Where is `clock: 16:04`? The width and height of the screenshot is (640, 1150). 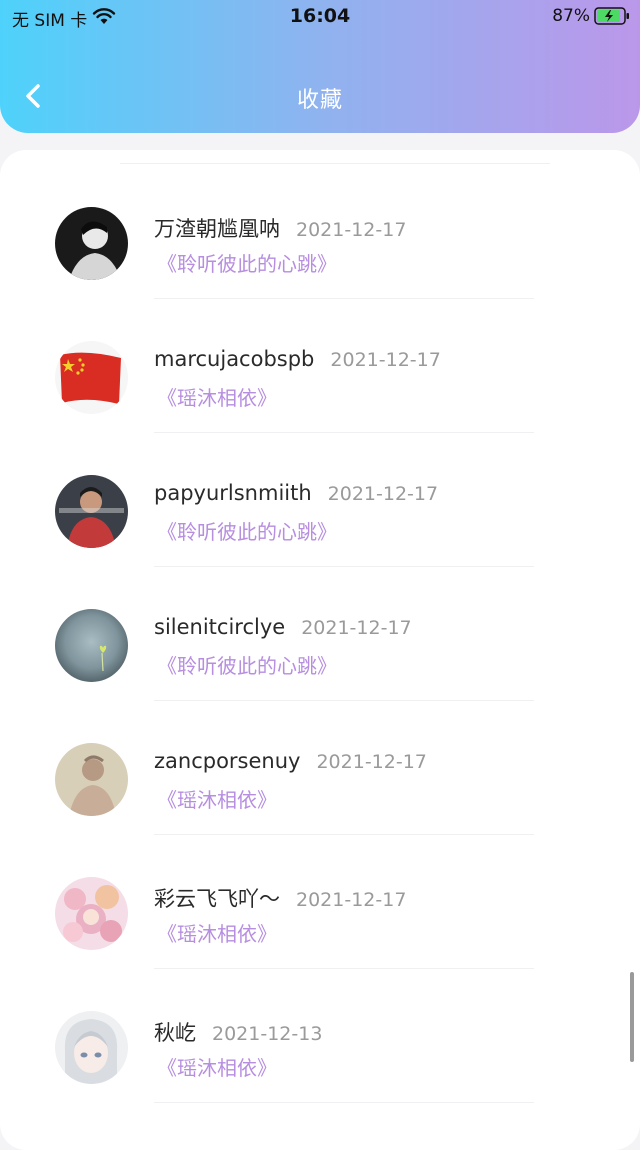
clock: 16:04 is located at coordinates (320, 16).